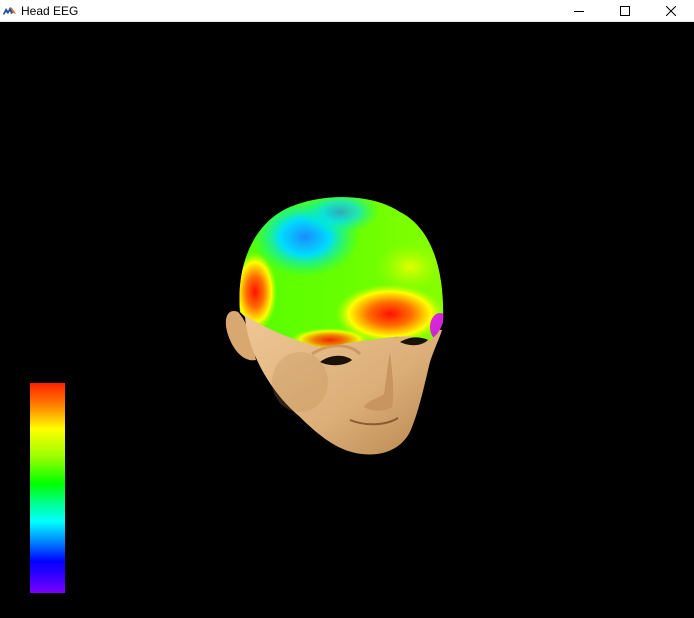  Describe the element at coordinates (47, 488) in the screenshot. I see `colorbar` at that location.